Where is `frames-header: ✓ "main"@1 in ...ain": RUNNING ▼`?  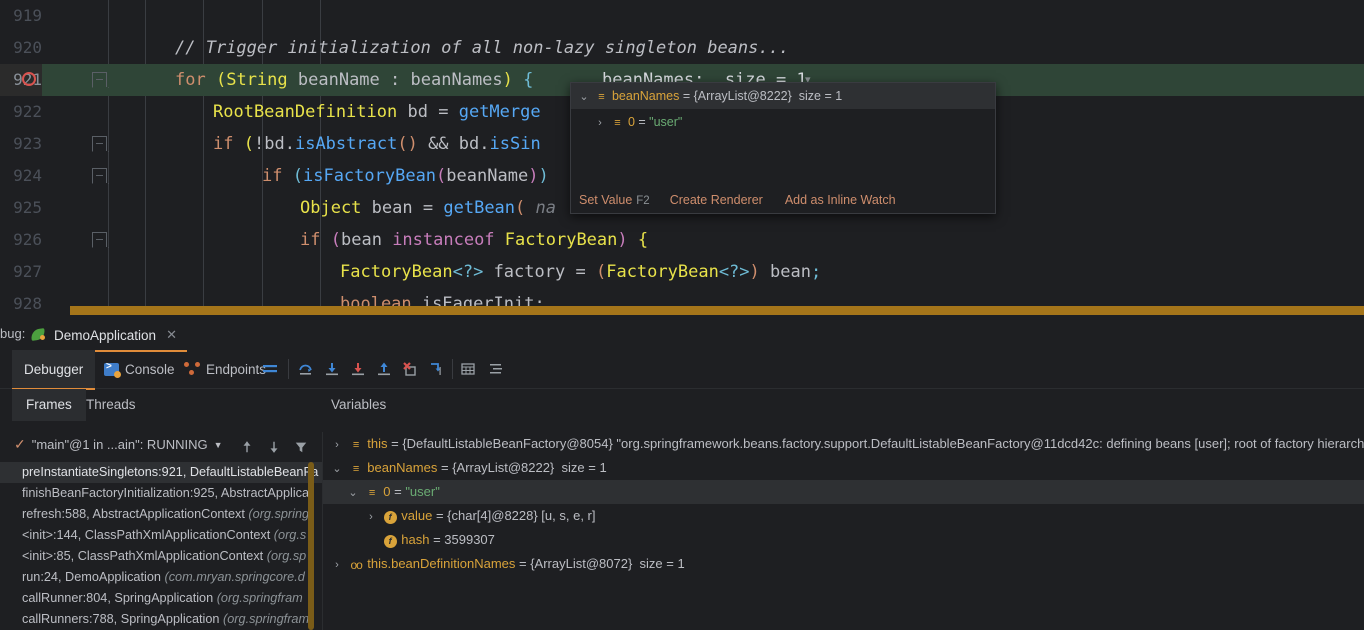 frames-header: ✓ "main"@1 in ...ain": RUNNING ▼ is located at coordinates (161, 447).